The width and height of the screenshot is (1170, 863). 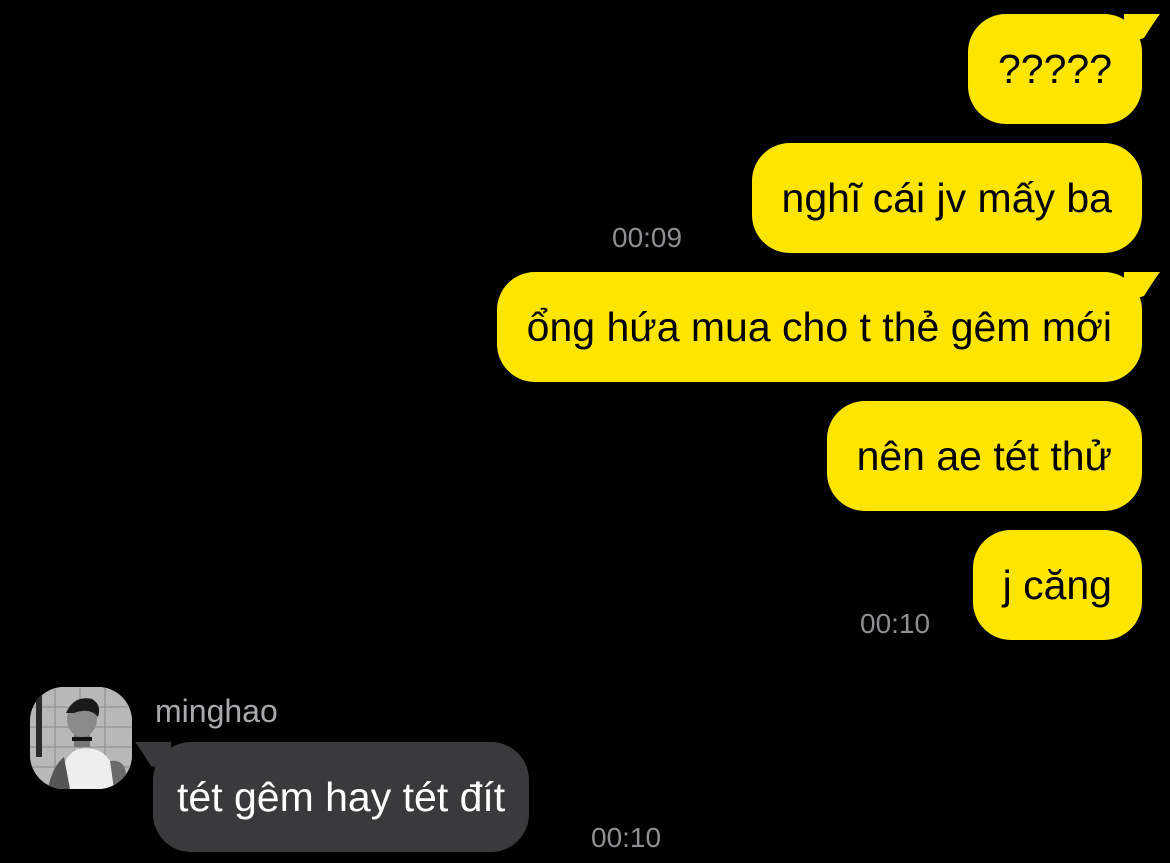 I want to click on outgoing-message-bubble: j căng, so click(x=1057, y=585).